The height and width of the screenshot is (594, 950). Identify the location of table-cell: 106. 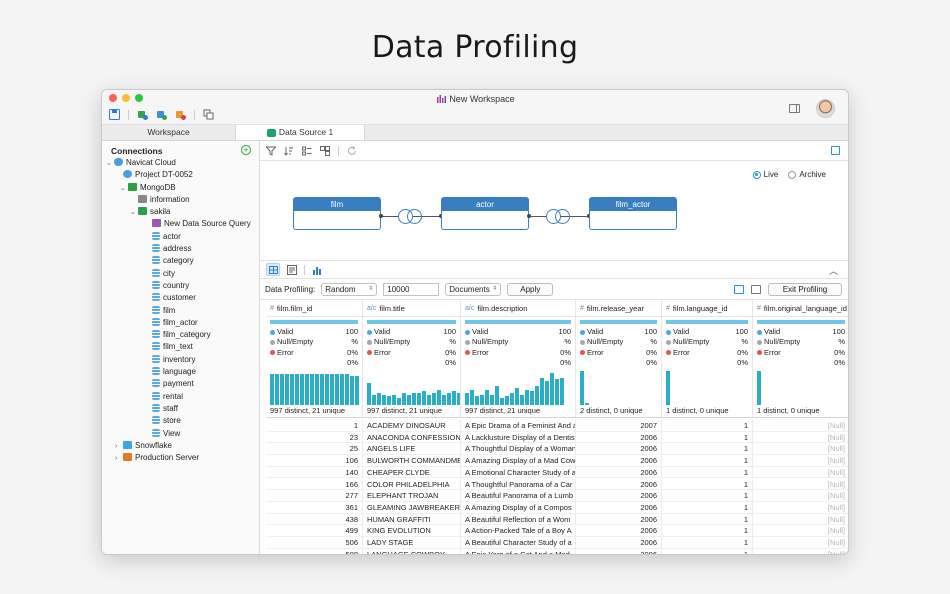
(314, 461).